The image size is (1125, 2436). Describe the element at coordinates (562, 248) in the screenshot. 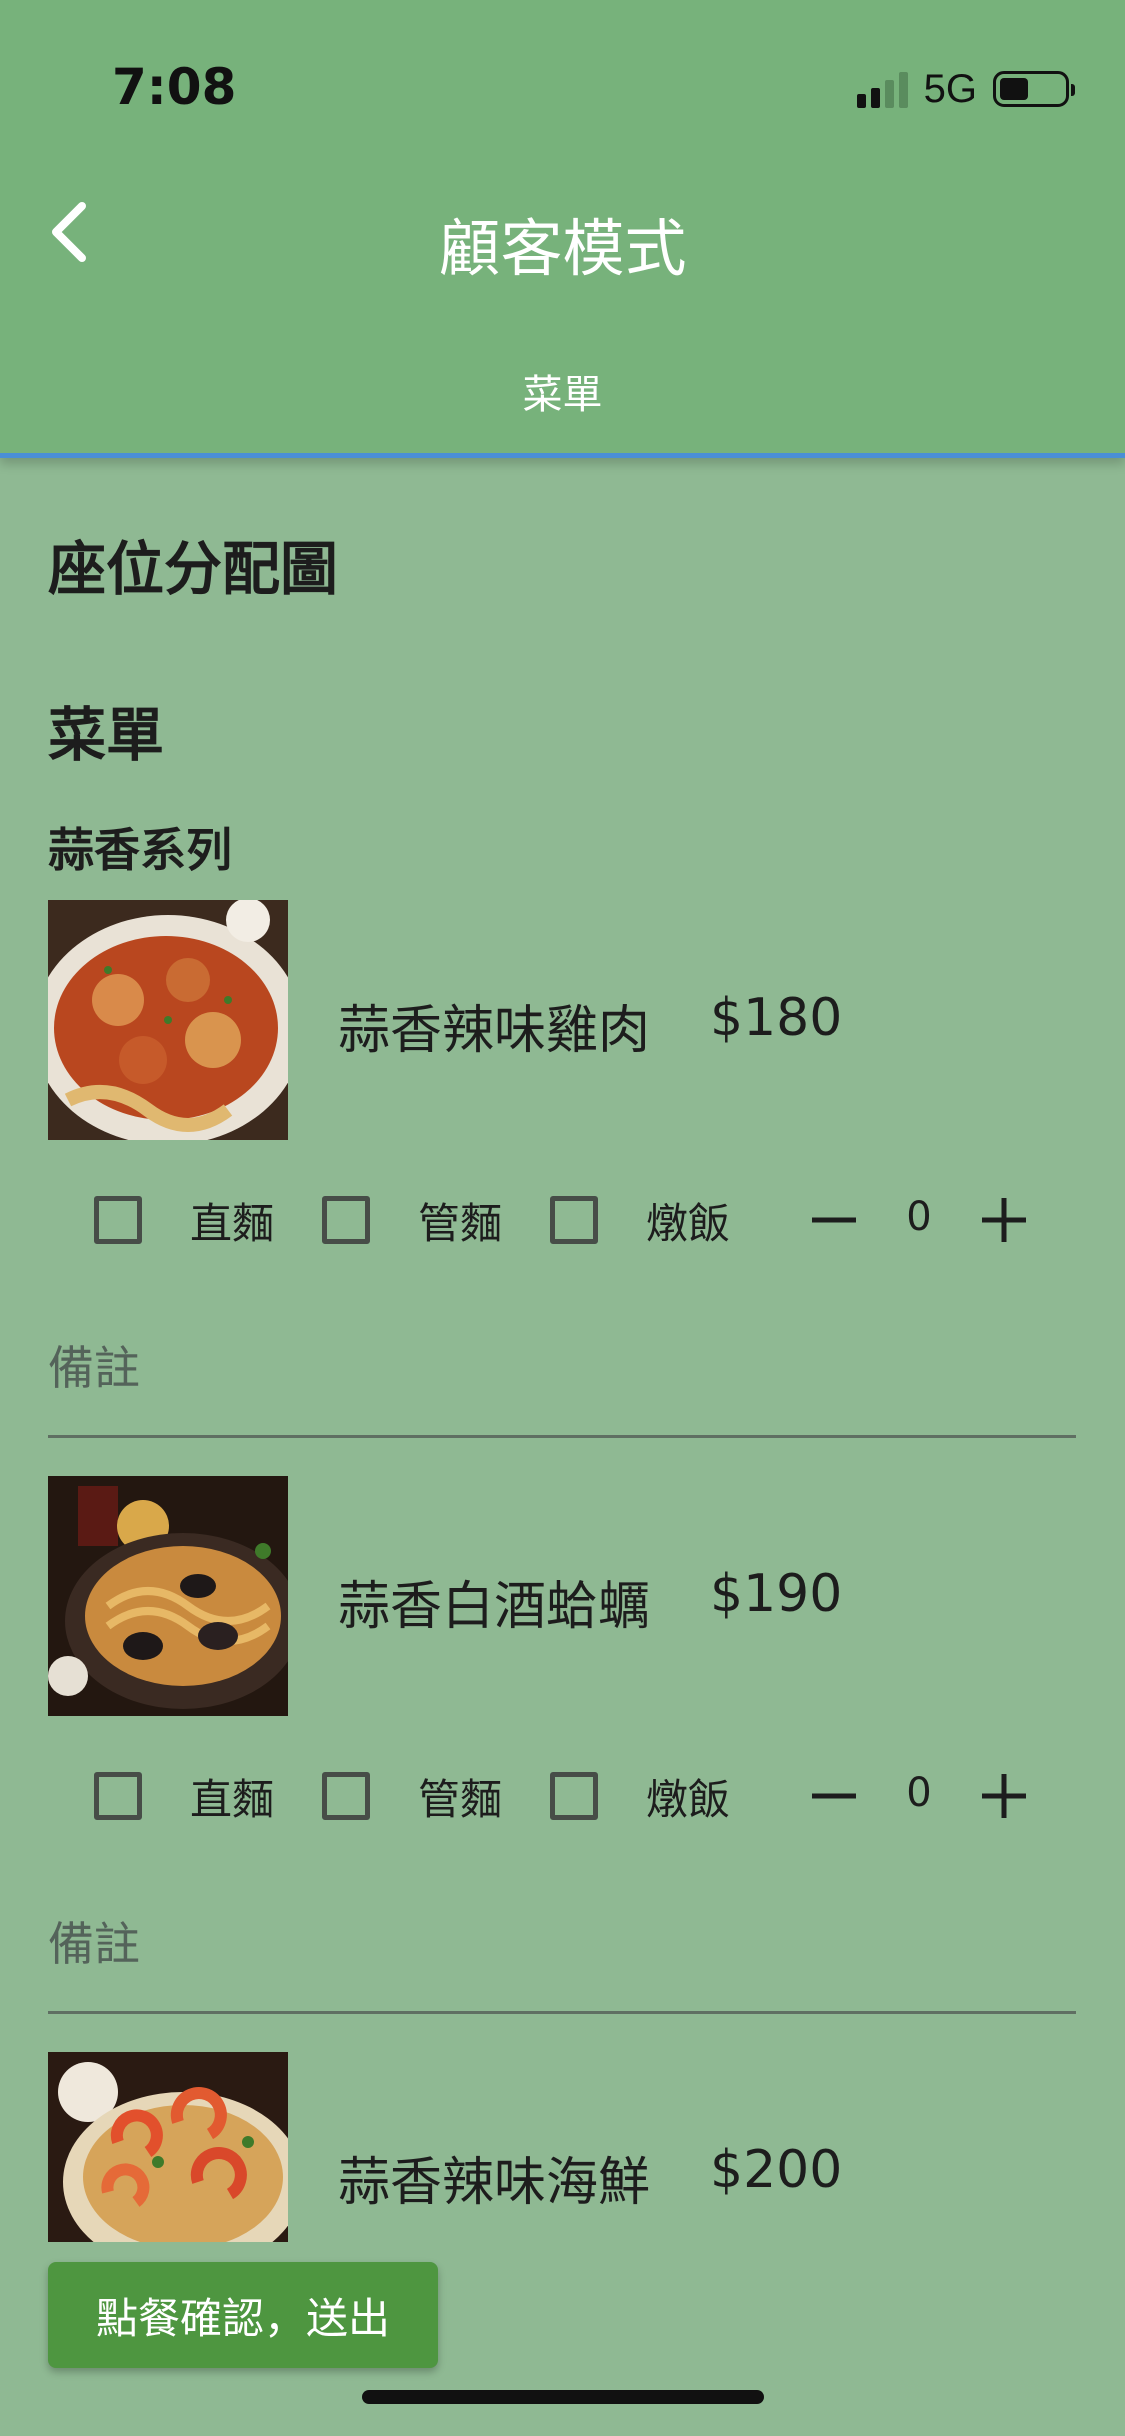

I see `page-title: 顧客模式` at that location.